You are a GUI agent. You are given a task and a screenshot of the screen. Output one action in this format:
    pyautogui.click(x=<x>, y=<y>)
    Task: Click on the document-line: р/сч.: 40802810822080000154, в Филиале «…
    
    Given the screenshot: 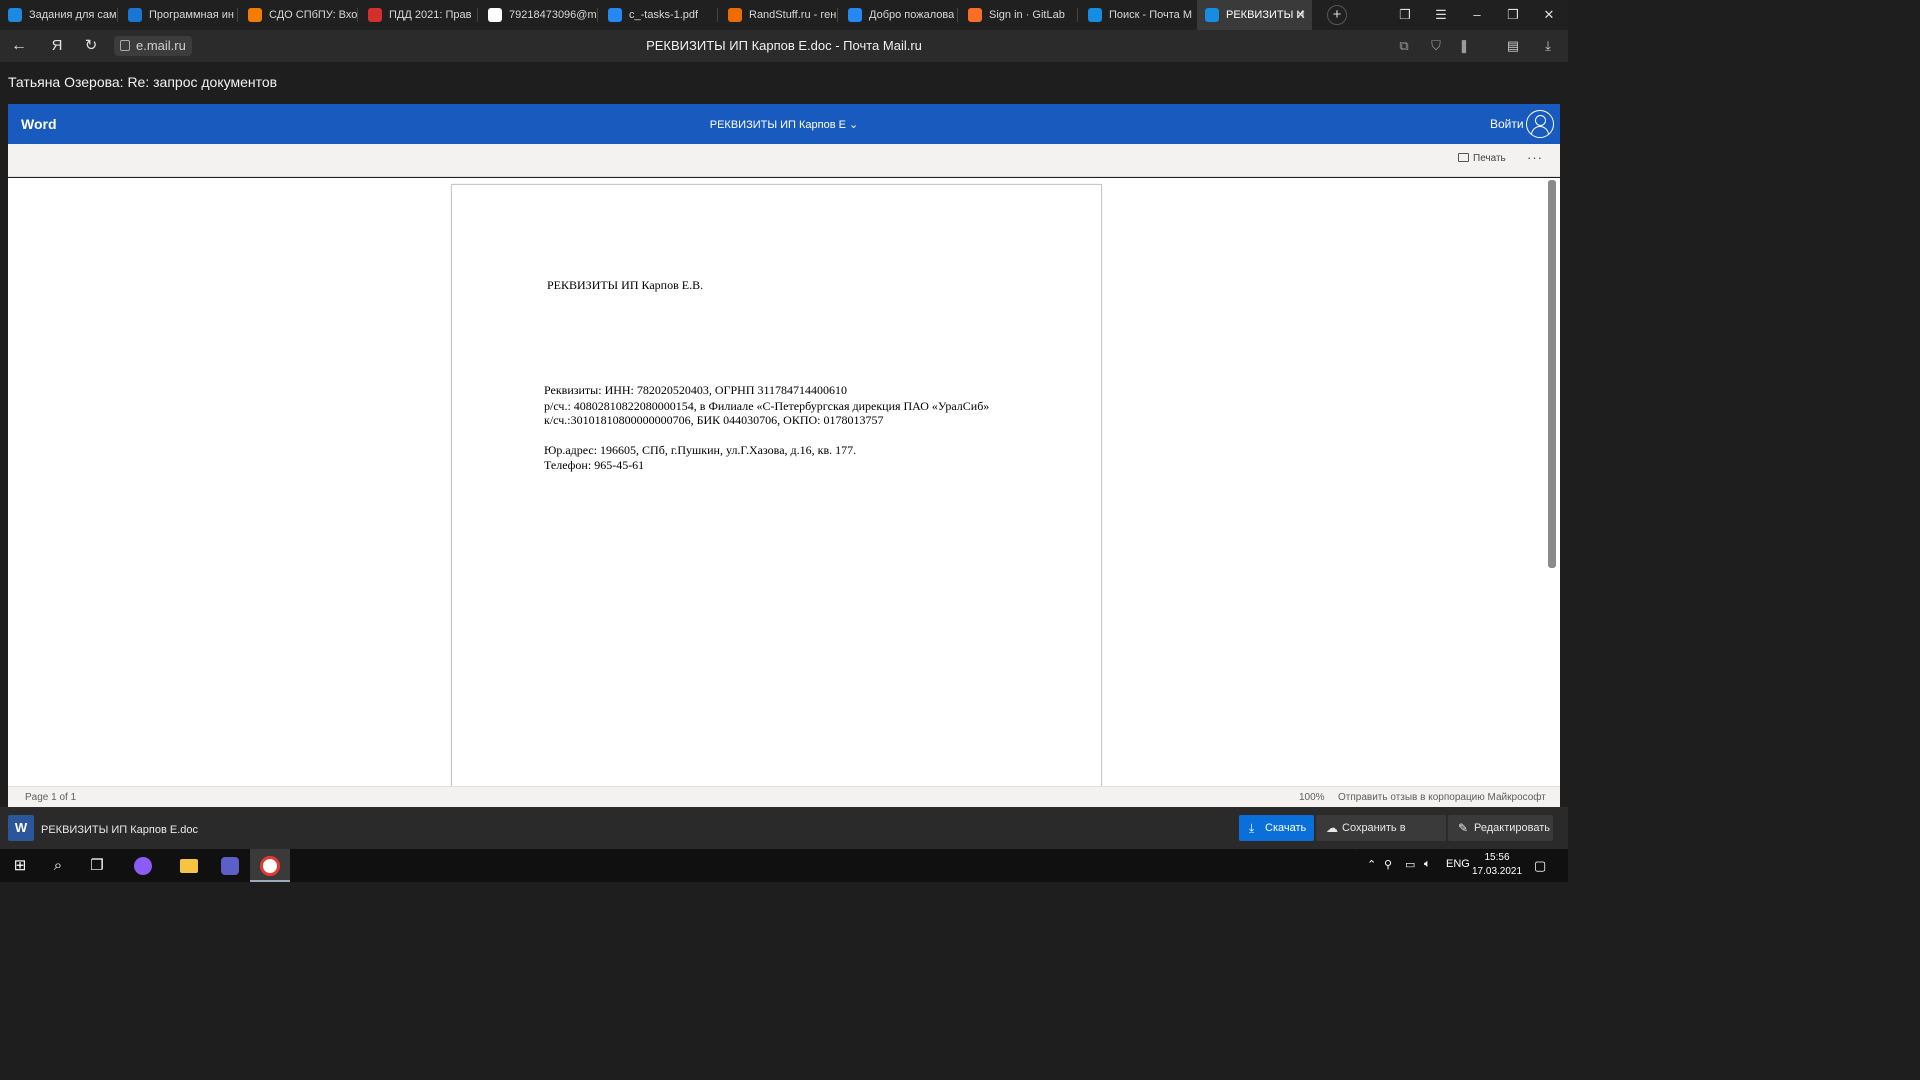 What is the action you would take?
    pyautogui.click(x=767, y=406)
    